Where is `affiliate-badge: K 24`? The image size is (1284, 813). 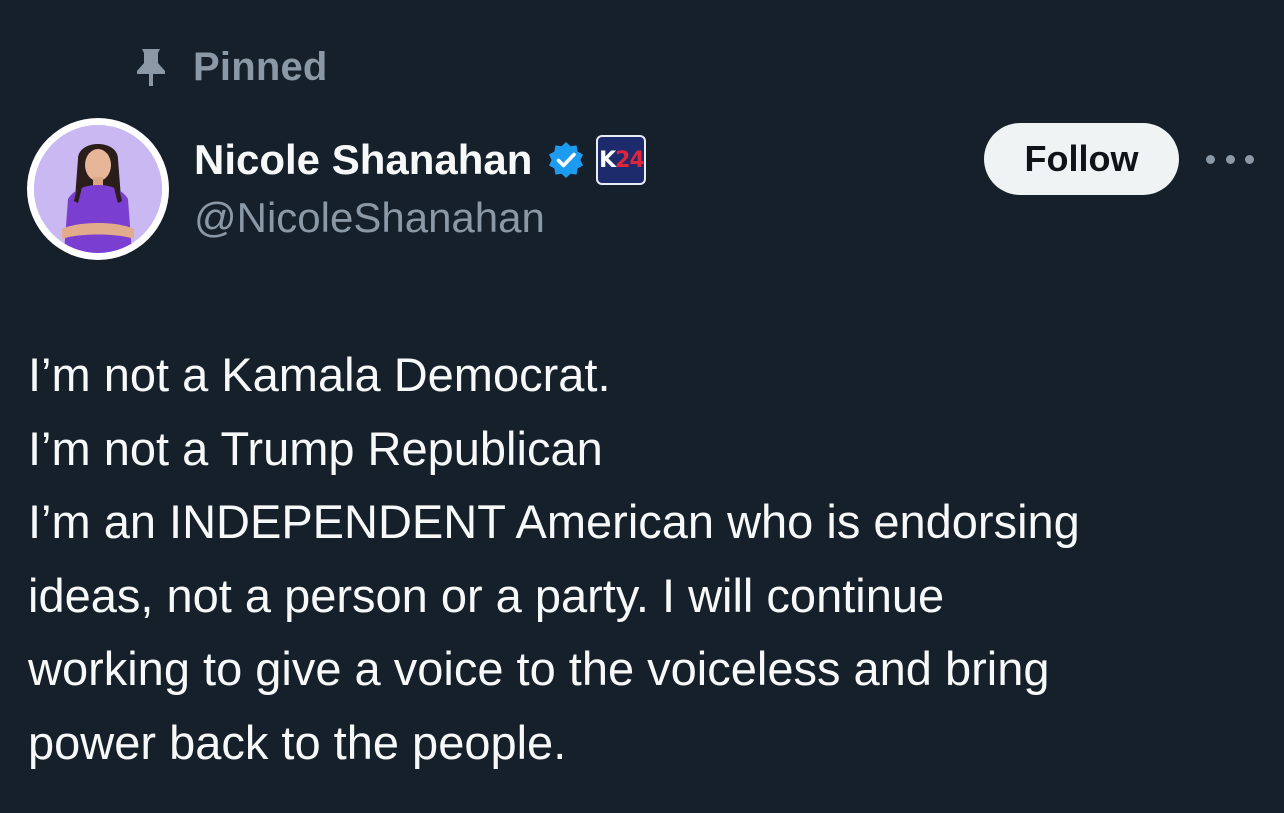 affiliate-badge: K 24 is located at coordinates (621, 160).